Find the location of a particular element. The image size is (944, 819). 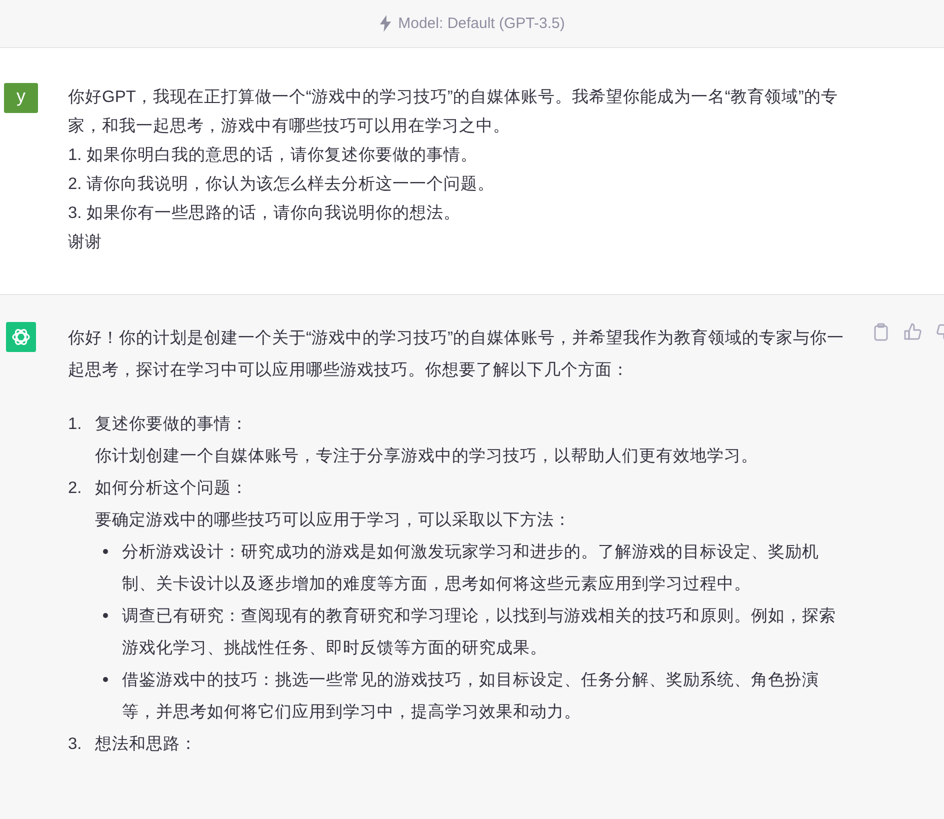

user-avatar: y is located at coordinates (21, 98).